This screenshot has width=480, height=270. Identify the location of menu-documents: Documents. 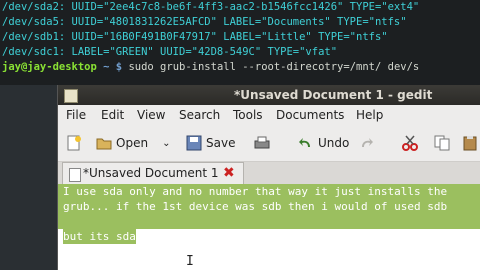
(310, 115).